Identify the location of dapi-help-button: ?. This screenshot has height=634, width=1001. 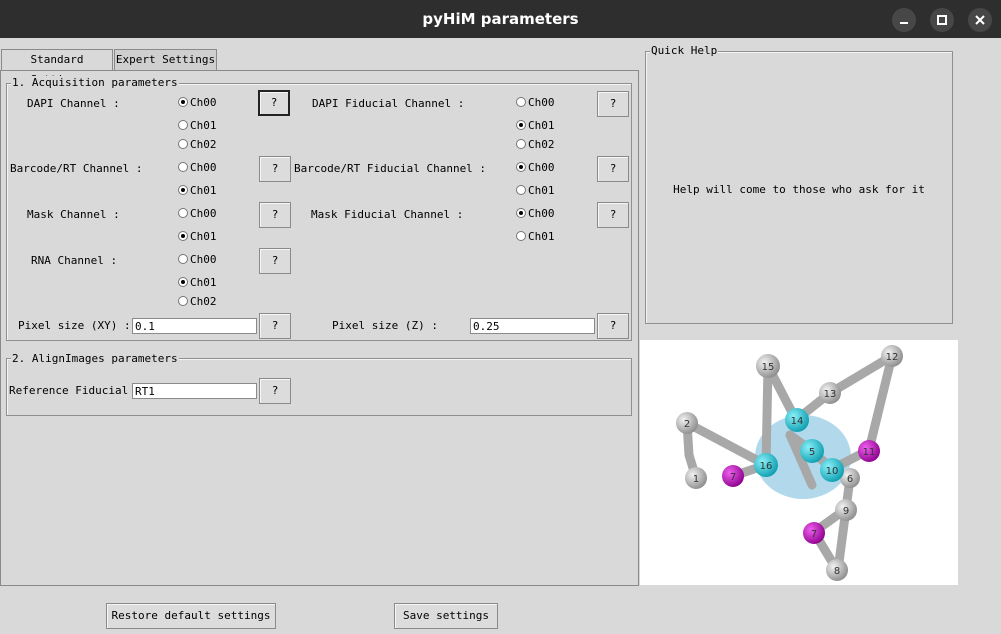
(274, 103).